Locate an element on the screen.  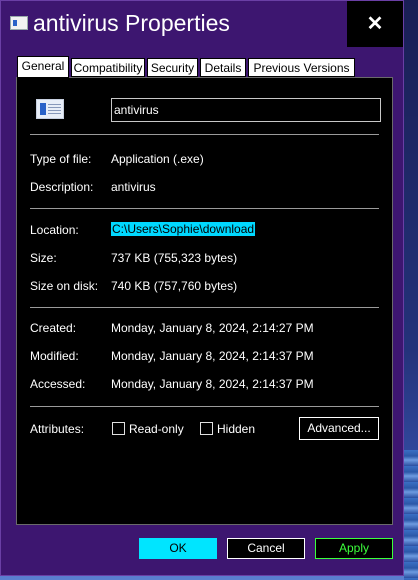
read-only-label: Read-only is located at coordinates (156, 429).